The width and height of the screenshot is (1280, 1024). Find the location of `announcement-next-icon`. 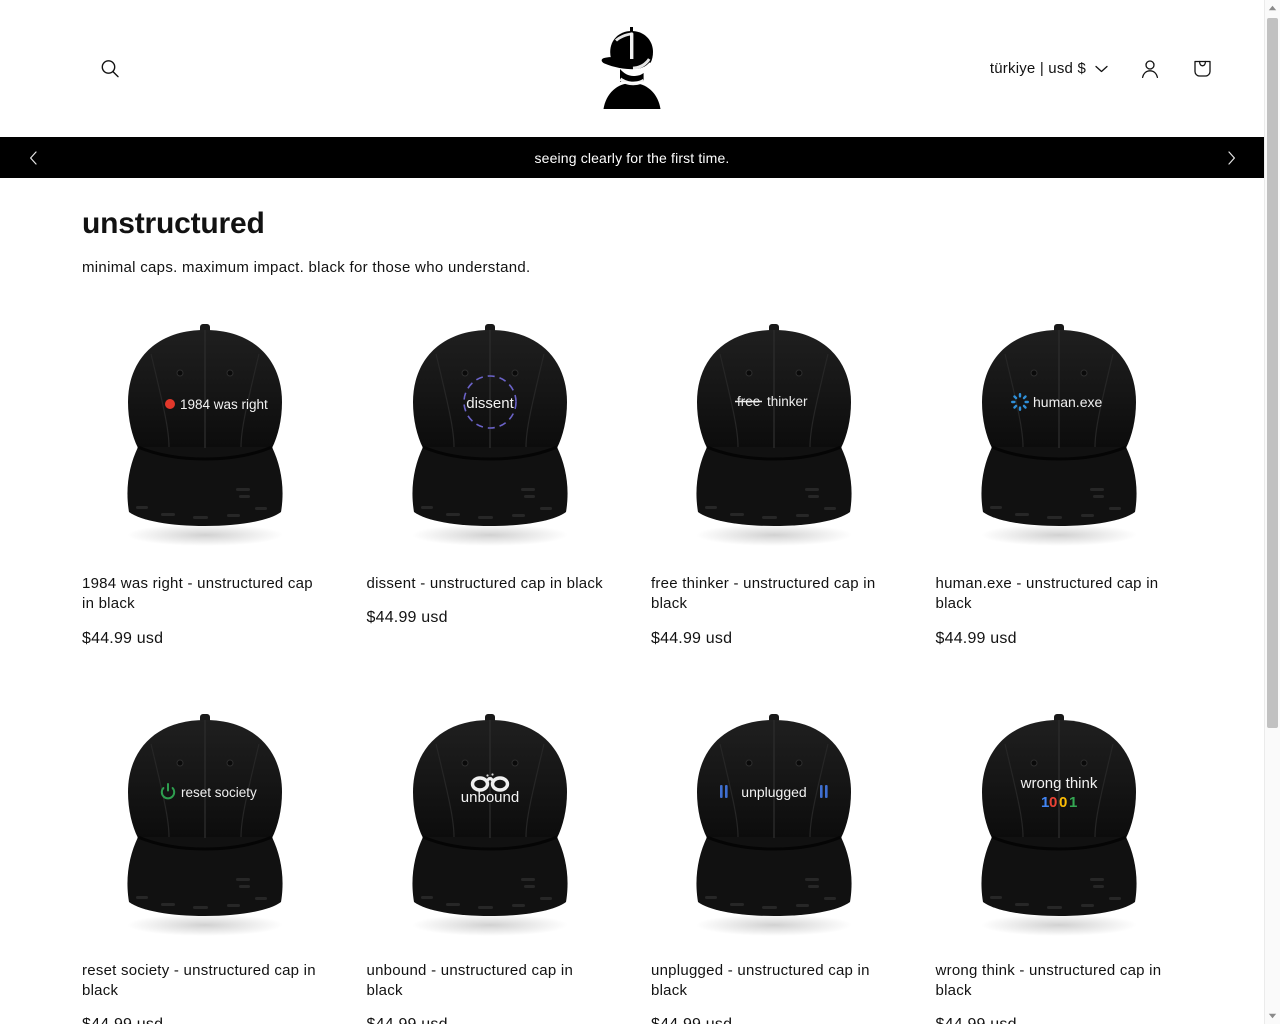

announcement-next-icon is located at coordinates (1231, 158).